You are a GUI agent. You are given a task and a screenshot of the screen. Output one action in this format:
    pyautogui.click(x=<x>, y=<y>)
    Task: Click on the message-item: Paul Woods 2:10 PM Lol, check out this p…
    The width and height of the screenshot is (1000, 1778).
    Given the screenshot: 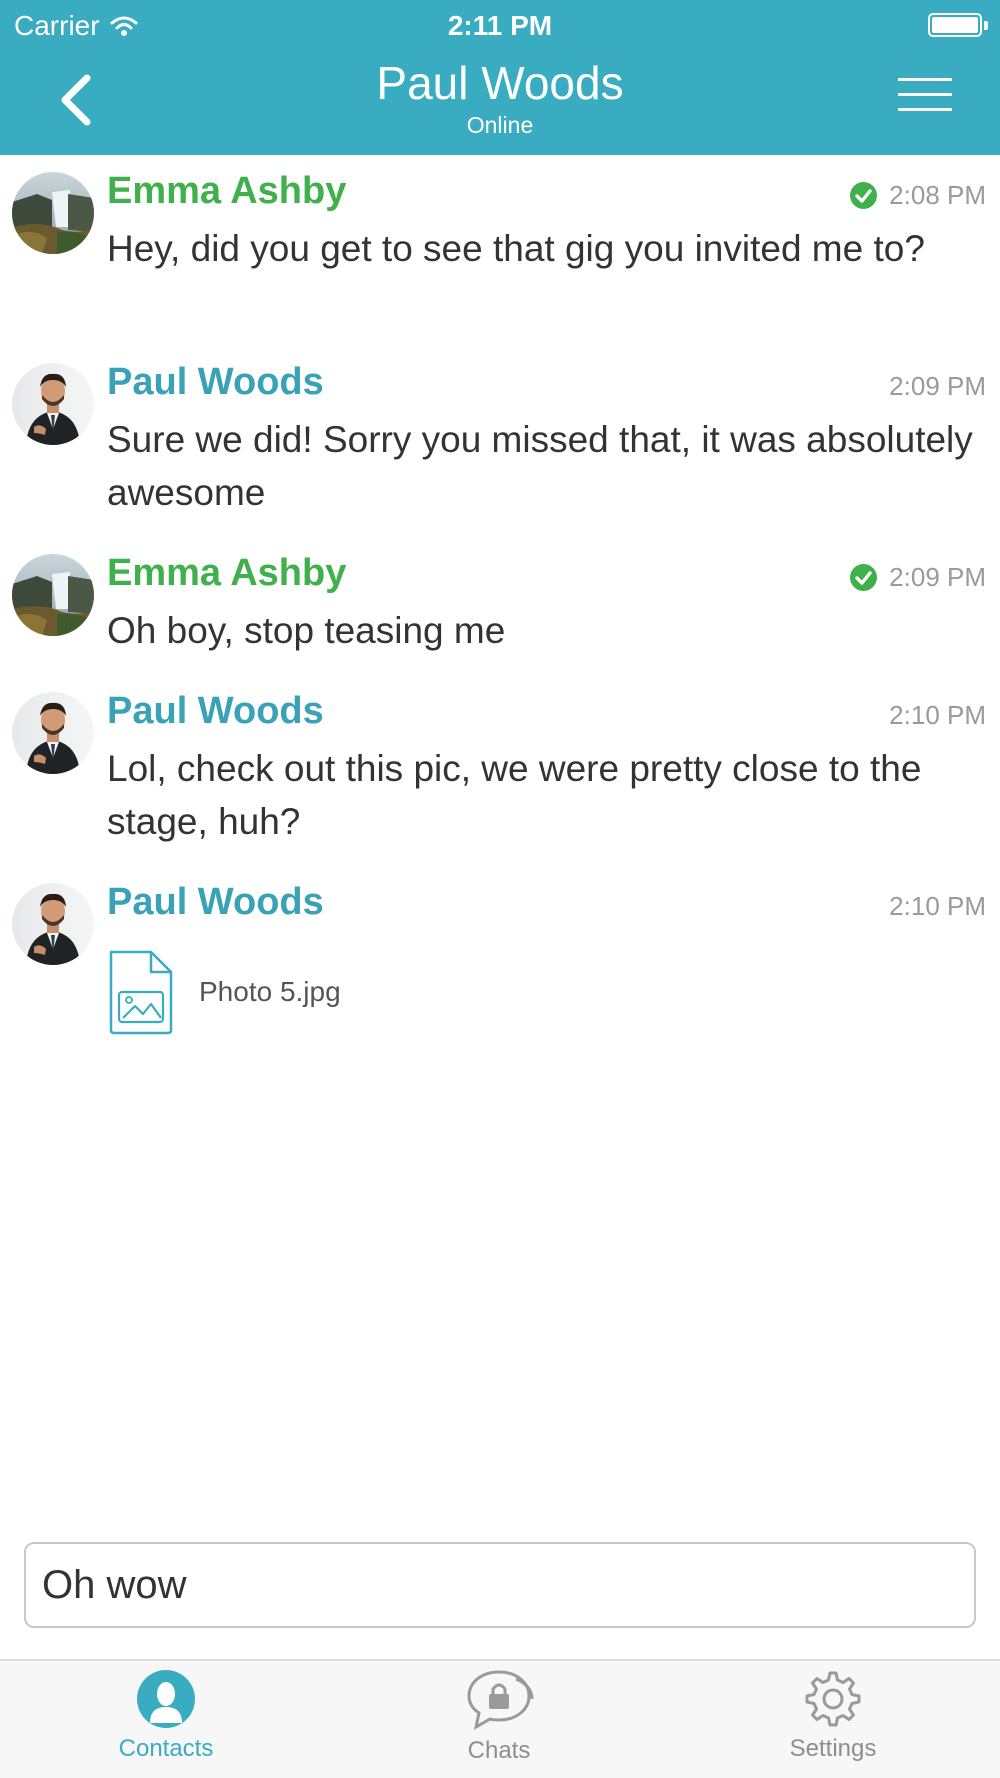 What is the action you would take?
    pyautogui.click(x=500, y=775)
    